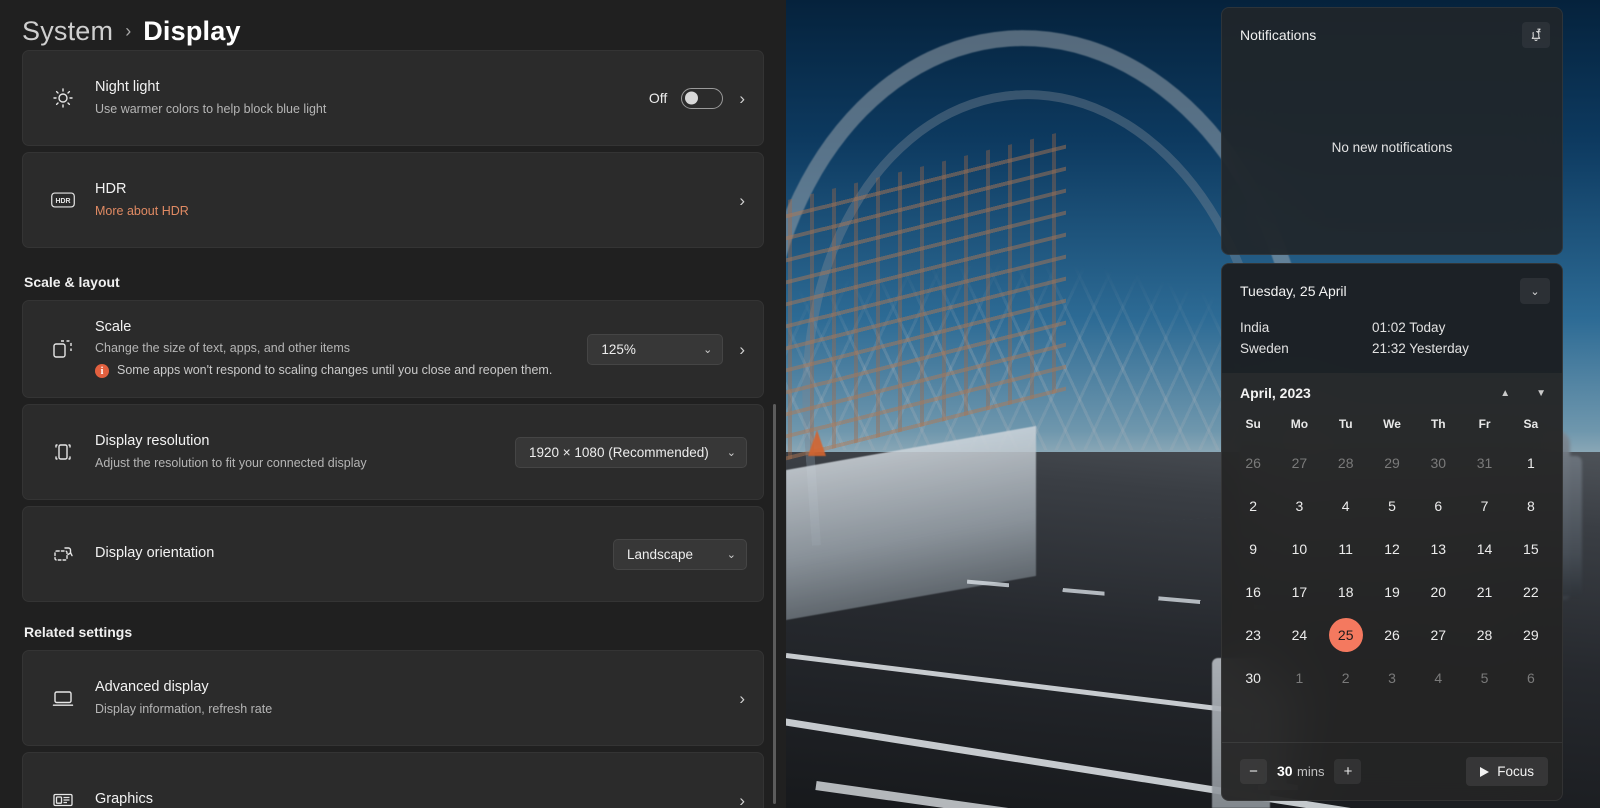  I want to click on setting-card-hdr: HDR HDR More about HDR ›, so click(393, 200).